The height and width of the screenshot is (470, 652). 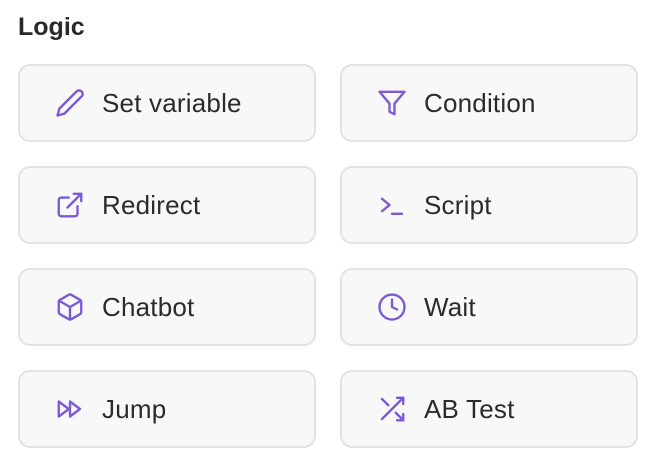 I want to click on pencil-icon, so click(x=70, y=103).